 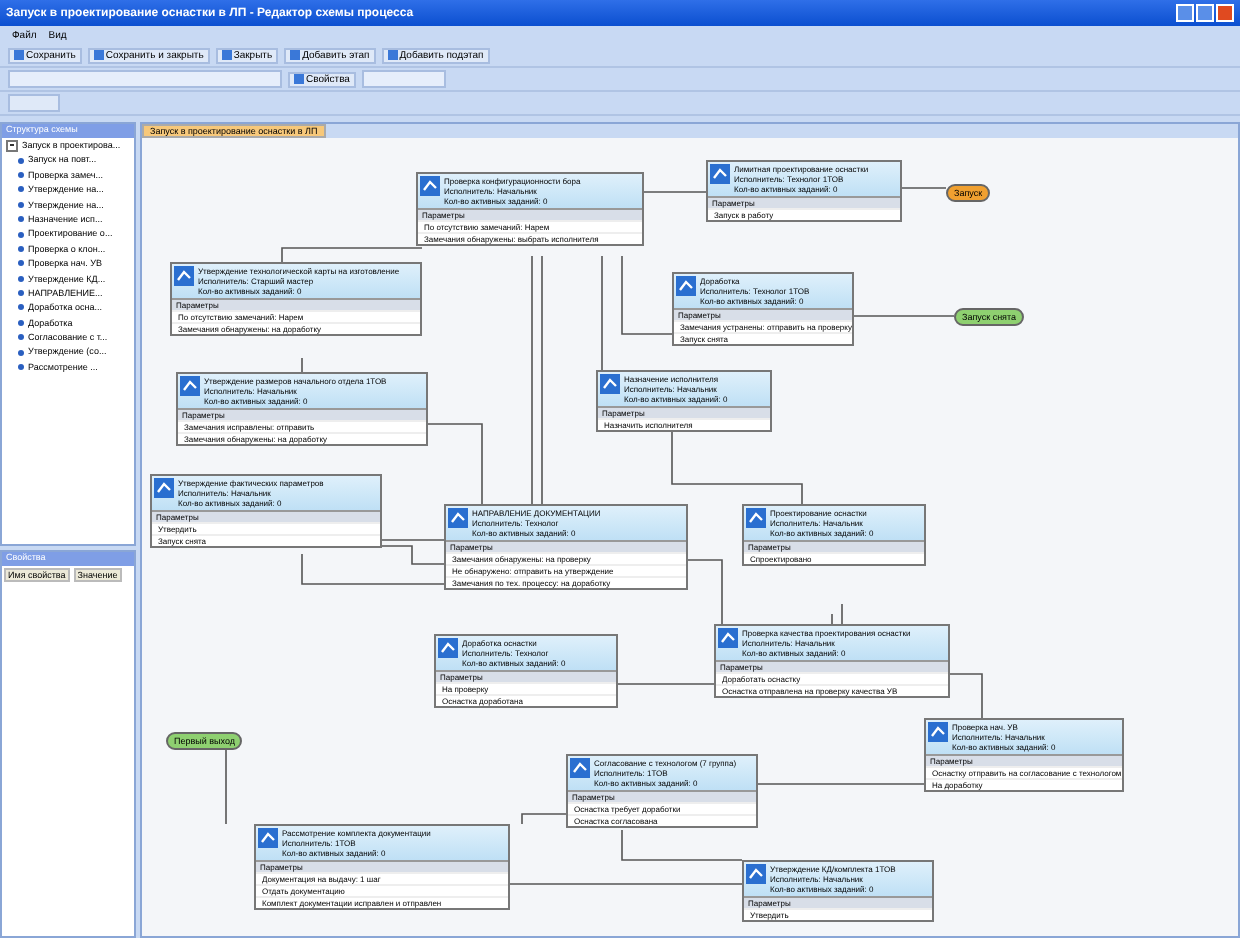 What do you see at coordinates (1205, 13) in the screenshot?
I see `maximize-button` at bounding box center [1205, 13].